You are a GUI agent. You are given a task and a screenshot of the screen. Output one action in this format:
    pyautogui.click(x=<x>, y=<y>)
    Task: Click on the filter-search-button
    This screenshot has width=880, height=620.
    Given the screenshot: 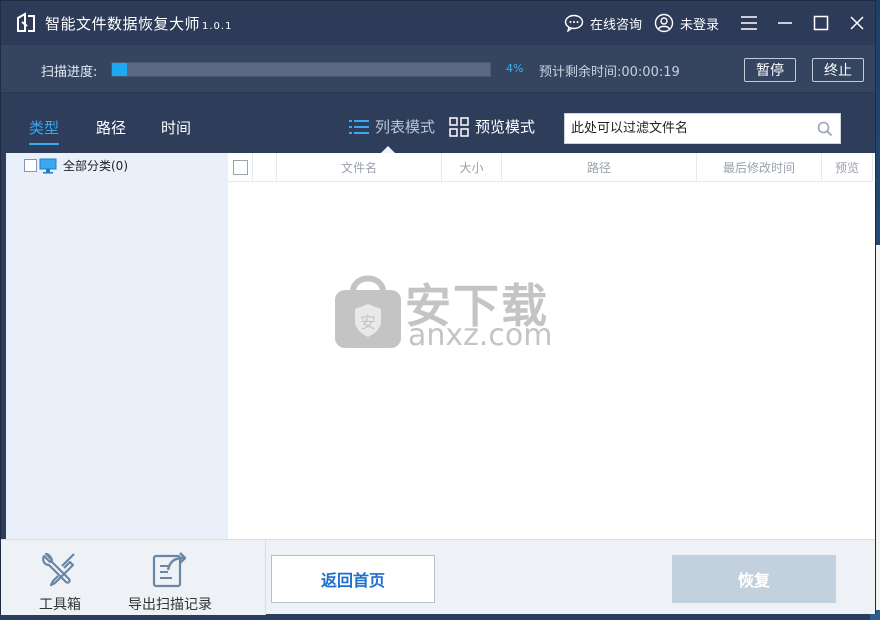 What is the action you would take?
    pyautogui.click(x=825, y=129)
    